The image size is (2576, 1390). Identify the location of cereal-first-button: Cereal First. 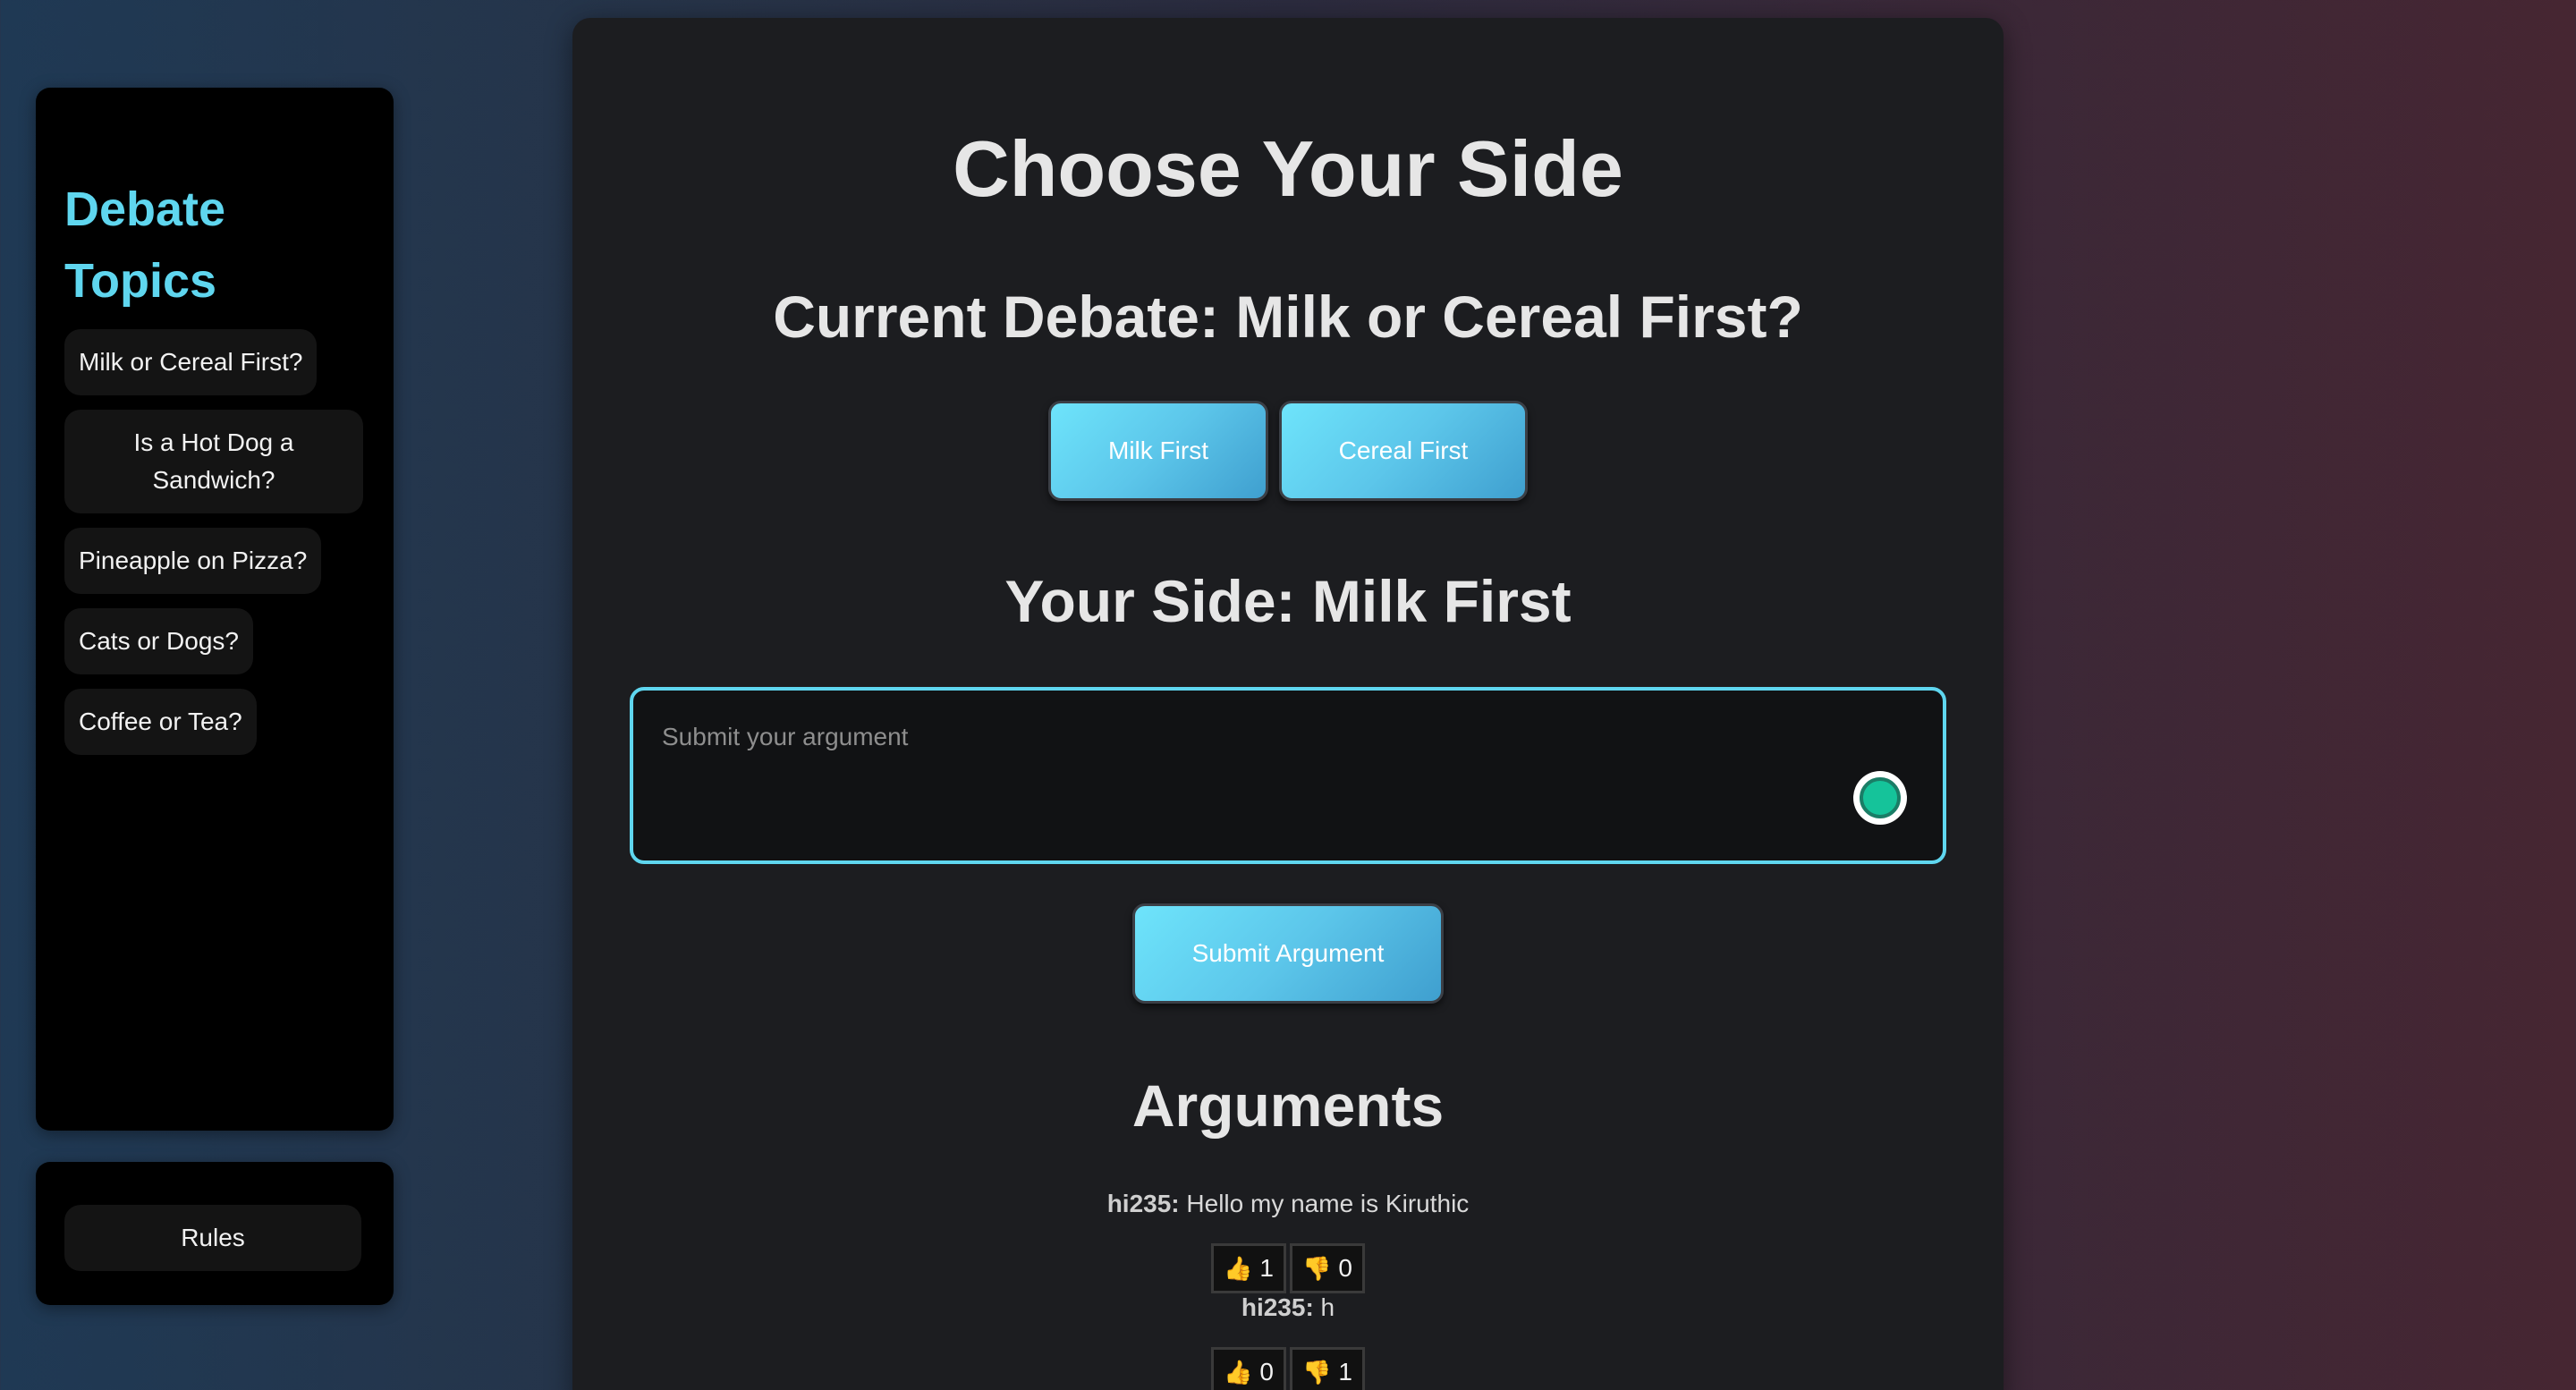
(1403, 451).